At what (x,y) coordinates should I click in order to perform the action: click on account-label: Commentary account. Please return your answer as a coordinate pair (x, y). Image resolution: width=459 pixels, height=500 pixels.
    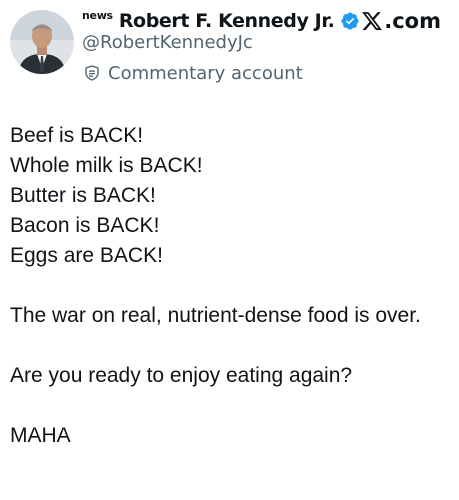
    Looking at the image, I should click on (192, 73).